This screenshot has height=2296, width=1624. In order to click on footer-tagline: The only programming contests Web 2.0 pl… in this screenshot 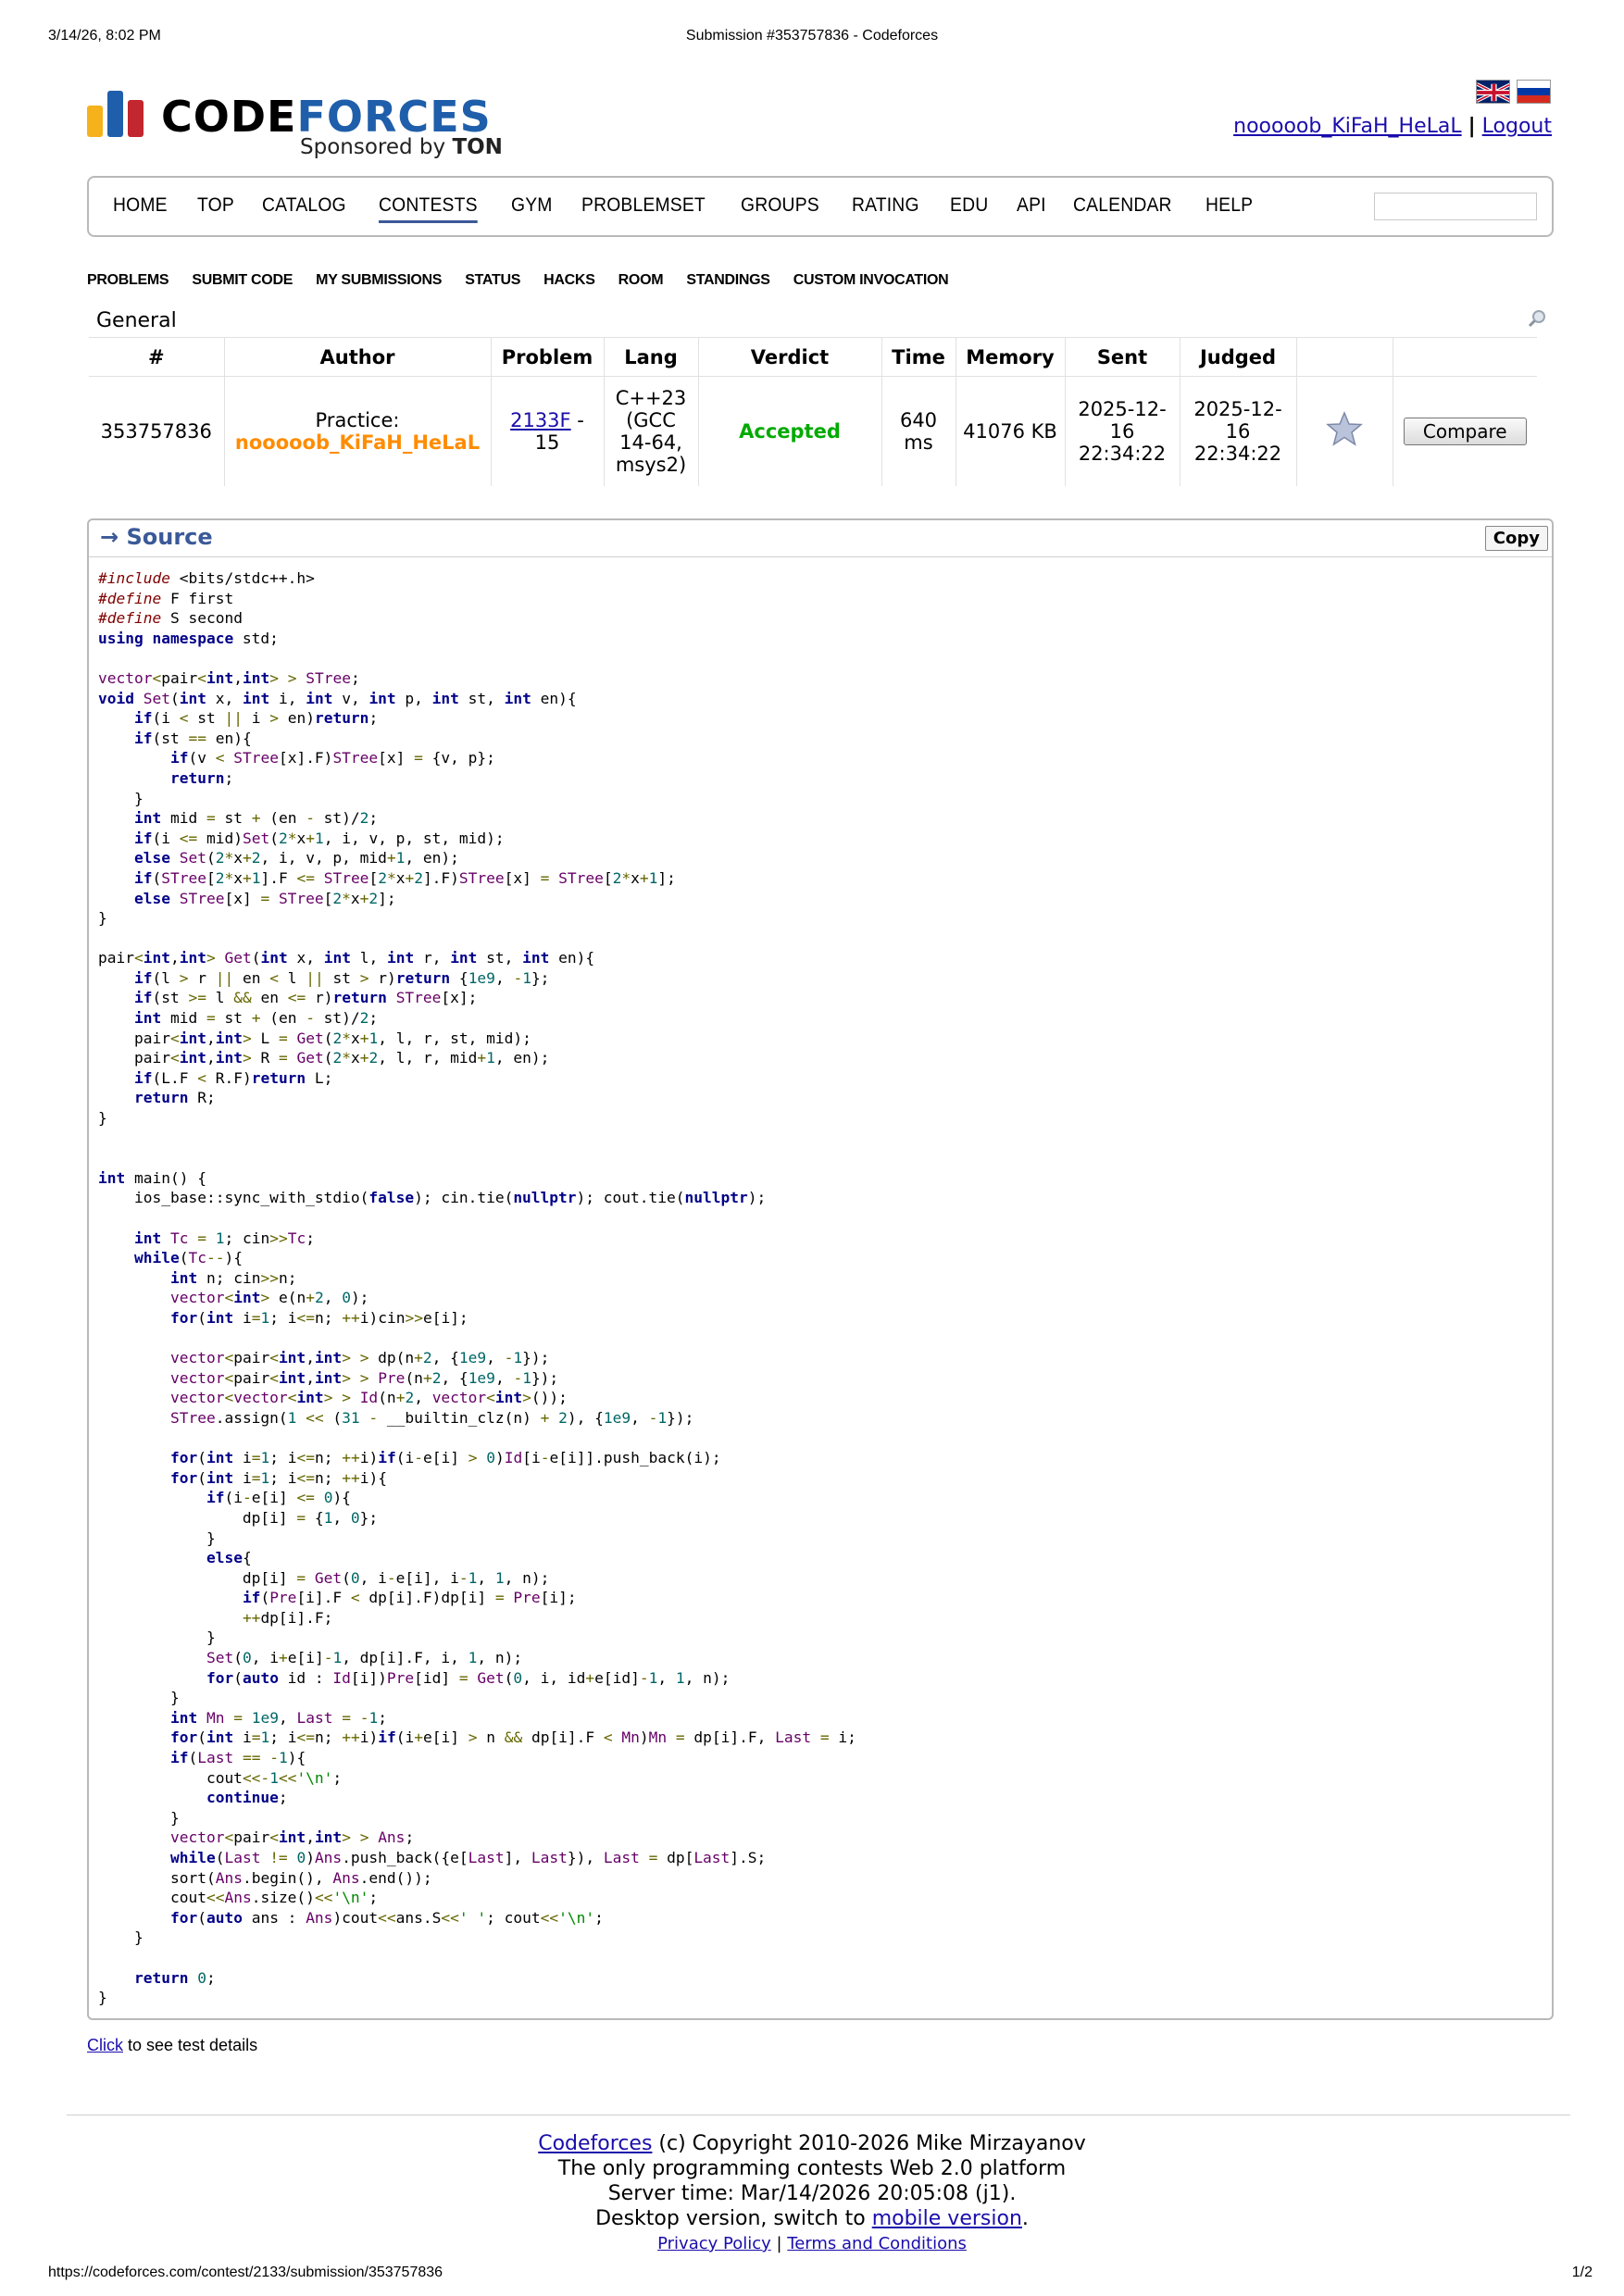, I will do `click(812, 2168)`.